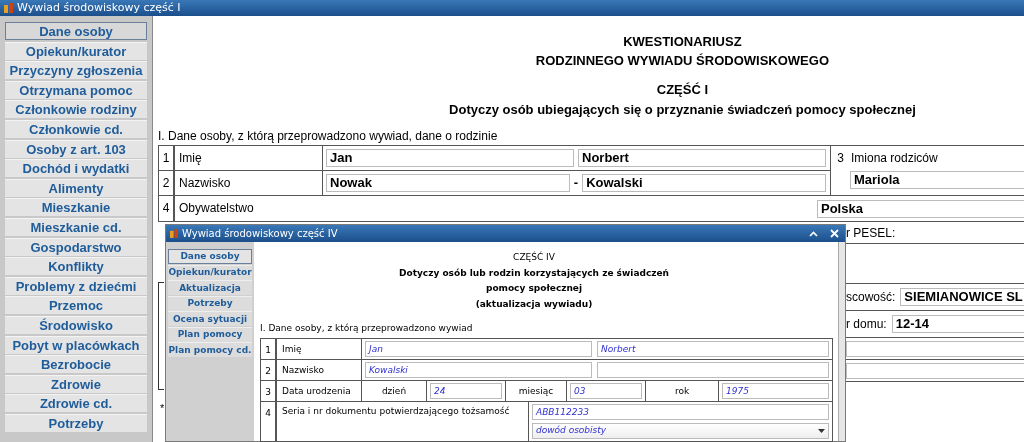 The width and height of the screenshot is (1024, 442). I want to click on sidebar-item: Bezrobocie, so click(76, 364).